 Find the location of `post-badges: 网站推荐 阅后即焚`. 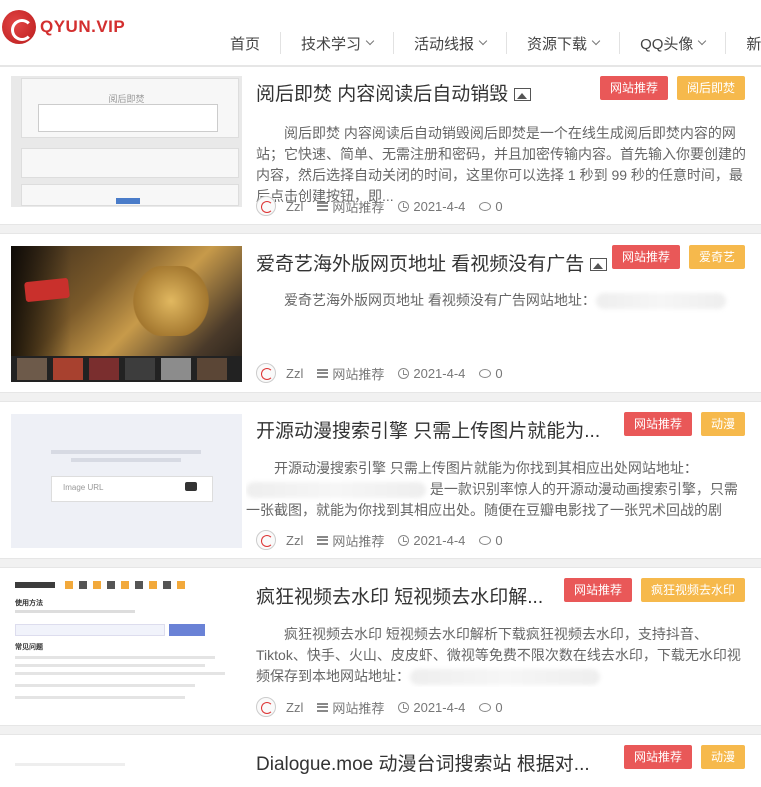

post-badges: 网站推荐 阅后即焚 is located at coordinates (672, 88).